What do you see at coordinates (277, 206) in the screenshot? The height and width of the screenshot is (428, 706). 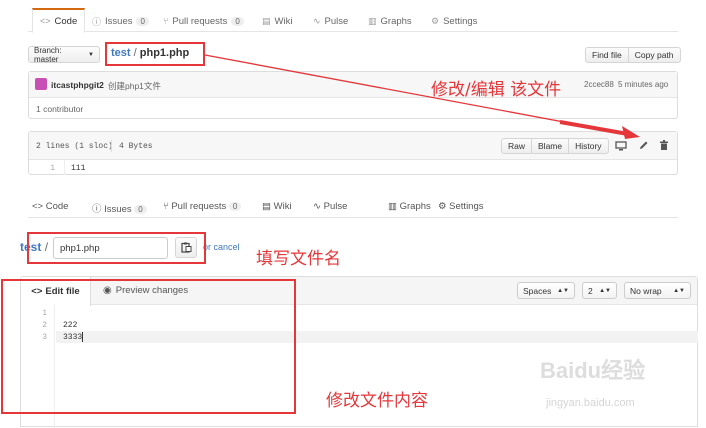 I see `tab-wiki-clipped: ▤ Wiki` at bounding box center [277, 206].